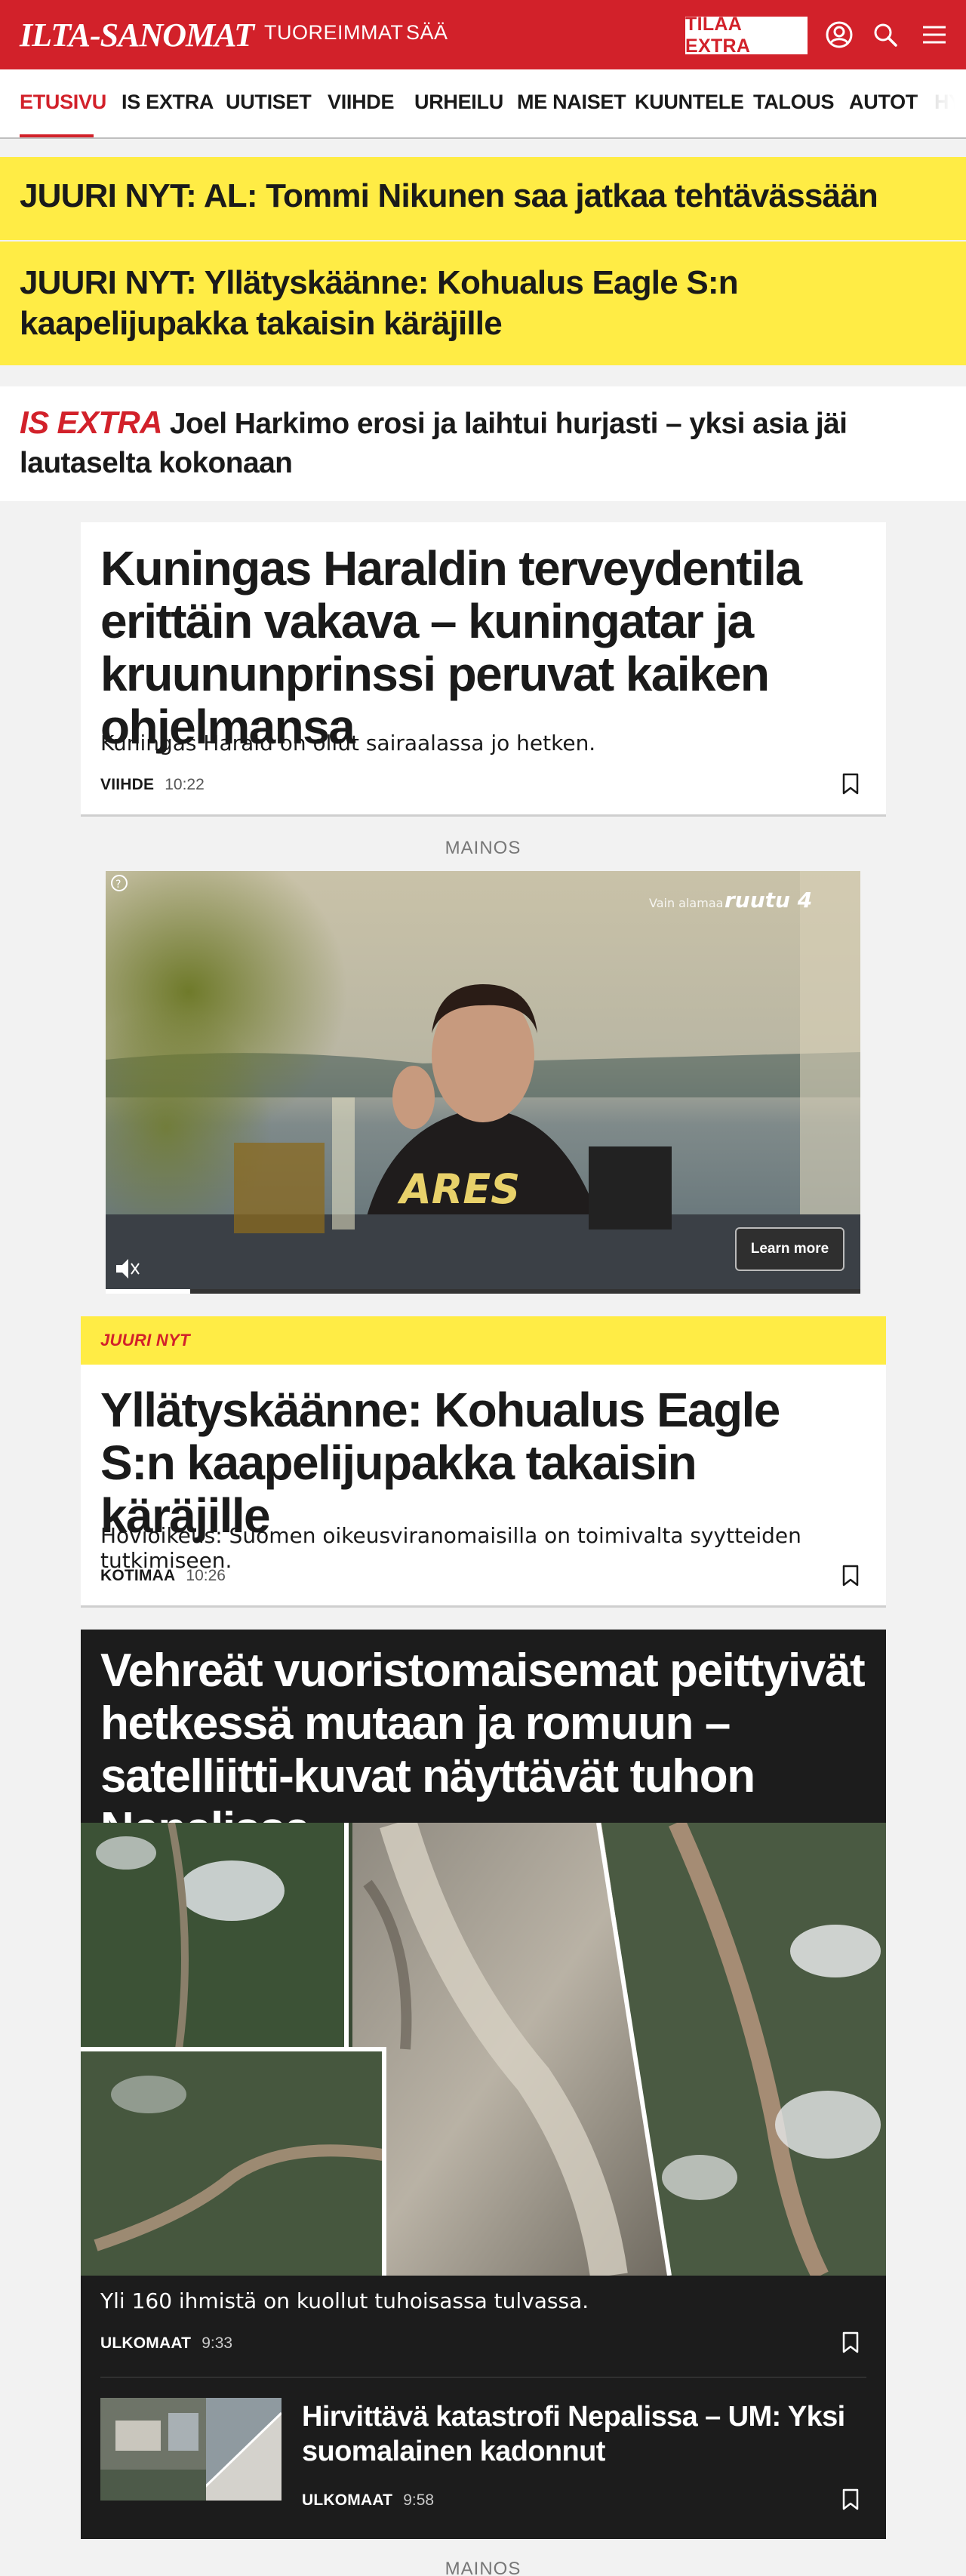  Describe the element at coordinates (206, 1575) in the screenshot. I see `article-time: 10:26` at that location.